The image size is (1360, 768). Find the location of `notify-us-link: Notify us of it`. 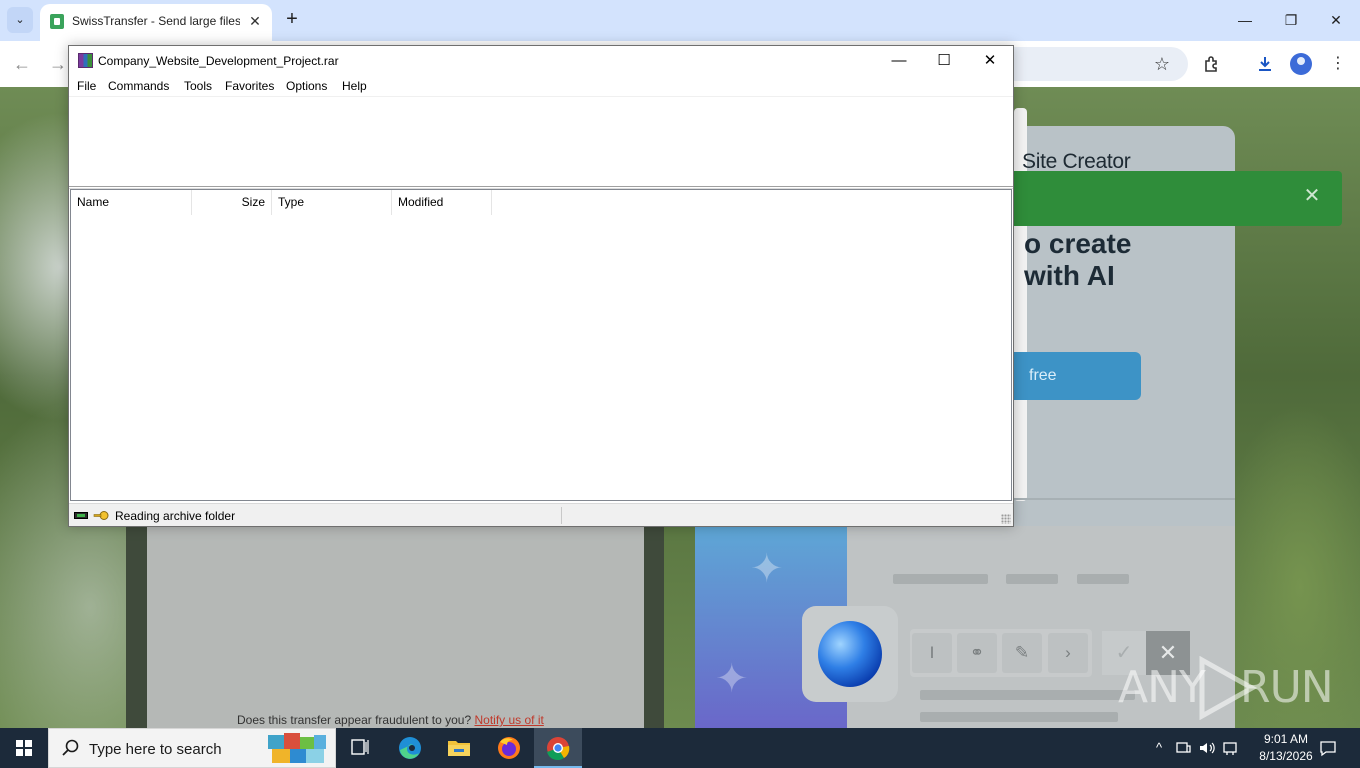

notify-us-link: Notify us of it is located at coordinates (508, 720).